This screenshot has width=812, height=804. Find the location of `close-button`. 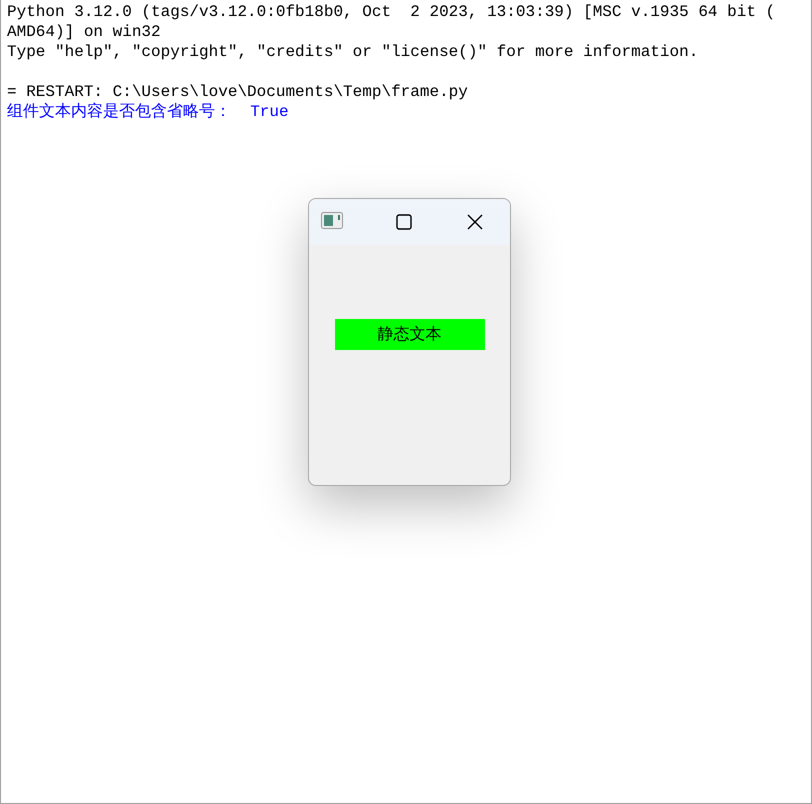

close-button is located at coordinates (475, 222).